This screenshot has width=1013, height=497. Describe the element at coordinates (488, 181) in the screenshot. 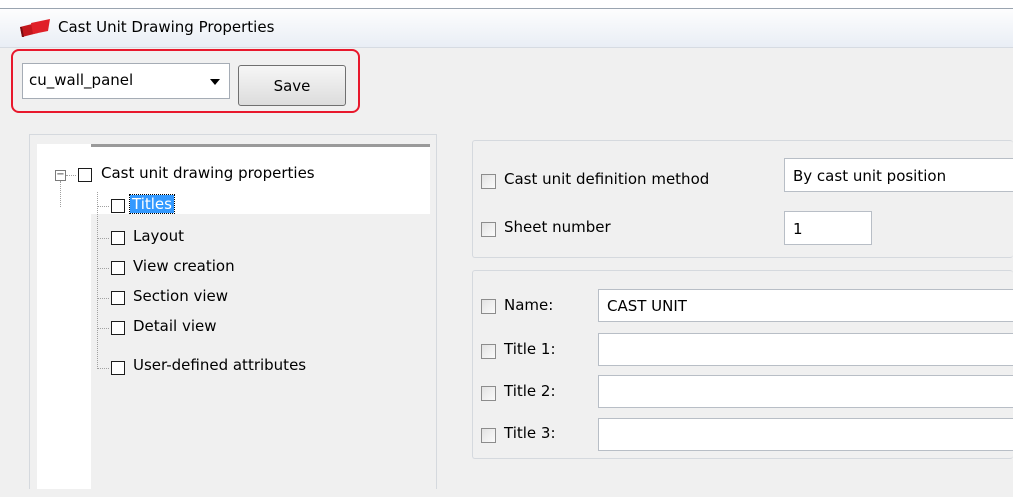

I see `definition-method-checkbox` at that location.